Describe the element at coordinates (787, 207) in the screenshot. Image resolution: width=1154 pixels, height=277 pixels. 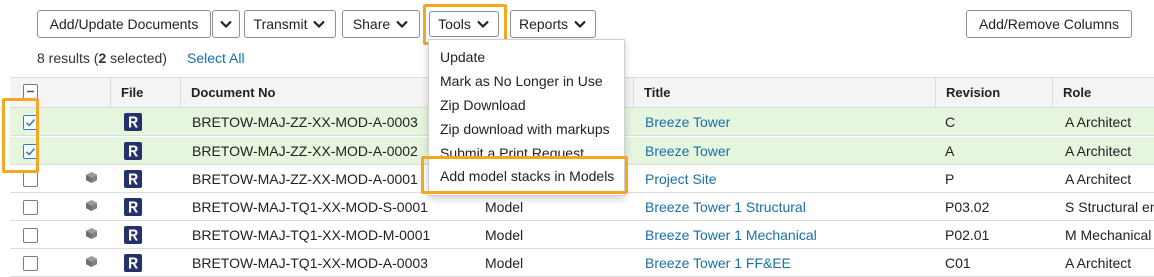
I see `document-title: Breeze Tower 1 Structural` at that location.